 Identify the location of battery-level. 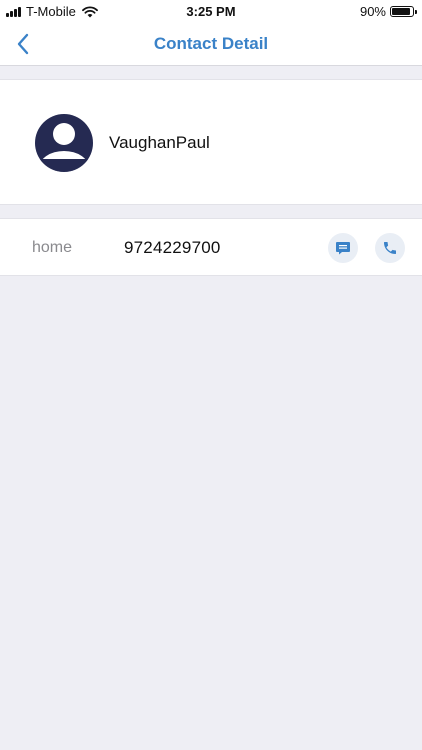
(401, 11).